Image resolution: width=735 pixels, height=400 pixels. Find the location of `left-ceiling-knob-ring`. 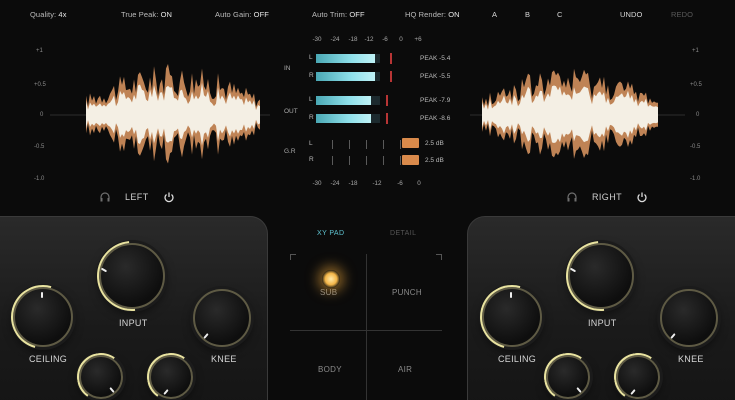

left-ceiling-knob-ring is located at coordinates (43, 317).